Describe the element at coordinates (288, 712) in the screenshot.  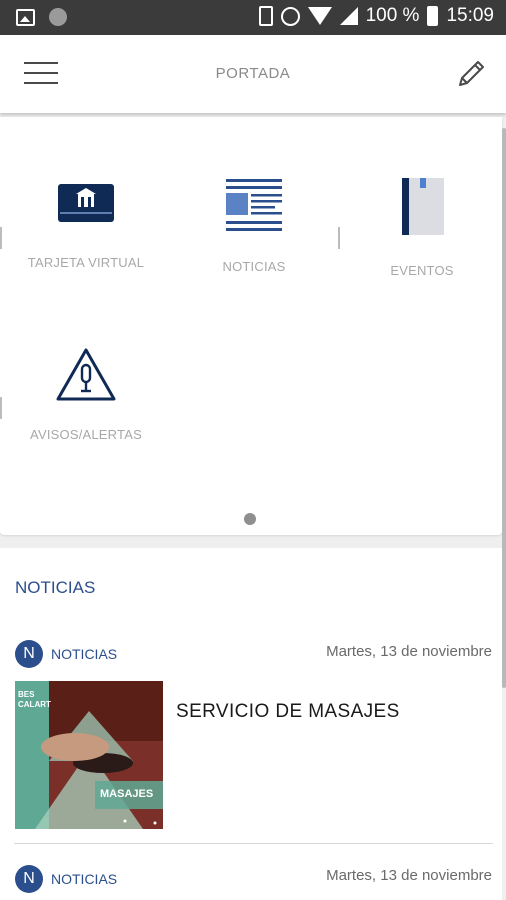
I see `news-item-title: SERVICIO DE MASAJES` at that location.